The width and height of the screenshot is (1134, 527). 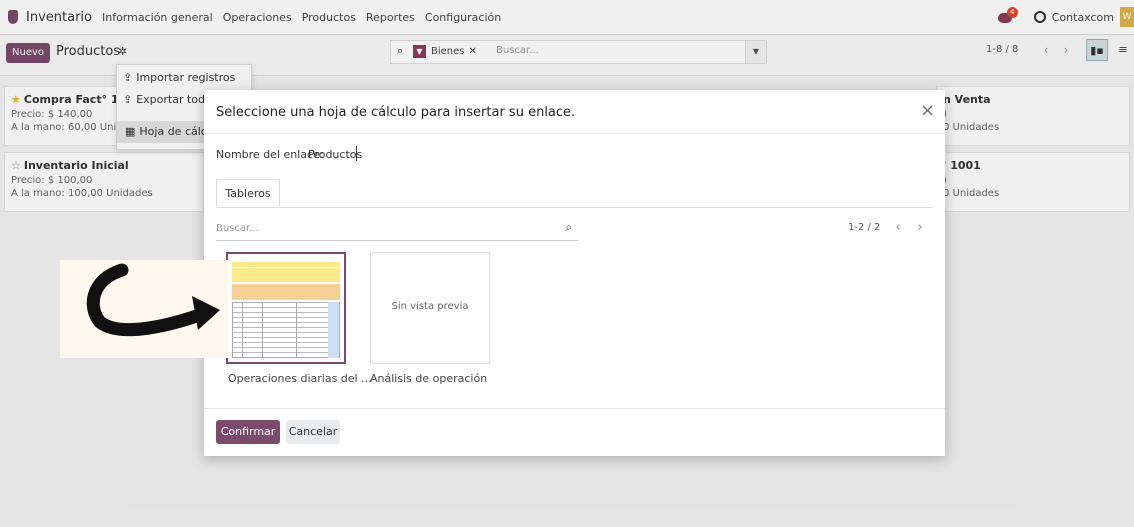 I want to click on chevron-left-icon: ‹, so click(x=898, y=228).